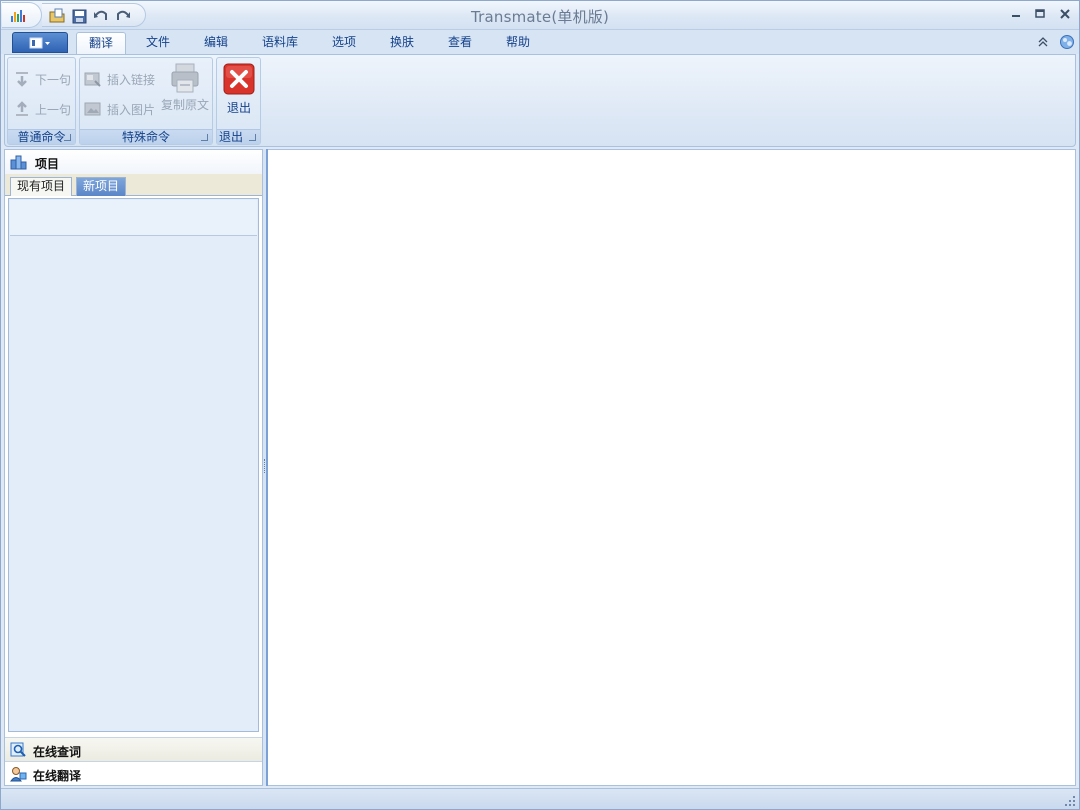 The image size is (1080, 810). What do you see at coordinates (57, 752) in the screenshot?
I see `online-lookup-label: 在线查词` at bounding box center [57, 752].